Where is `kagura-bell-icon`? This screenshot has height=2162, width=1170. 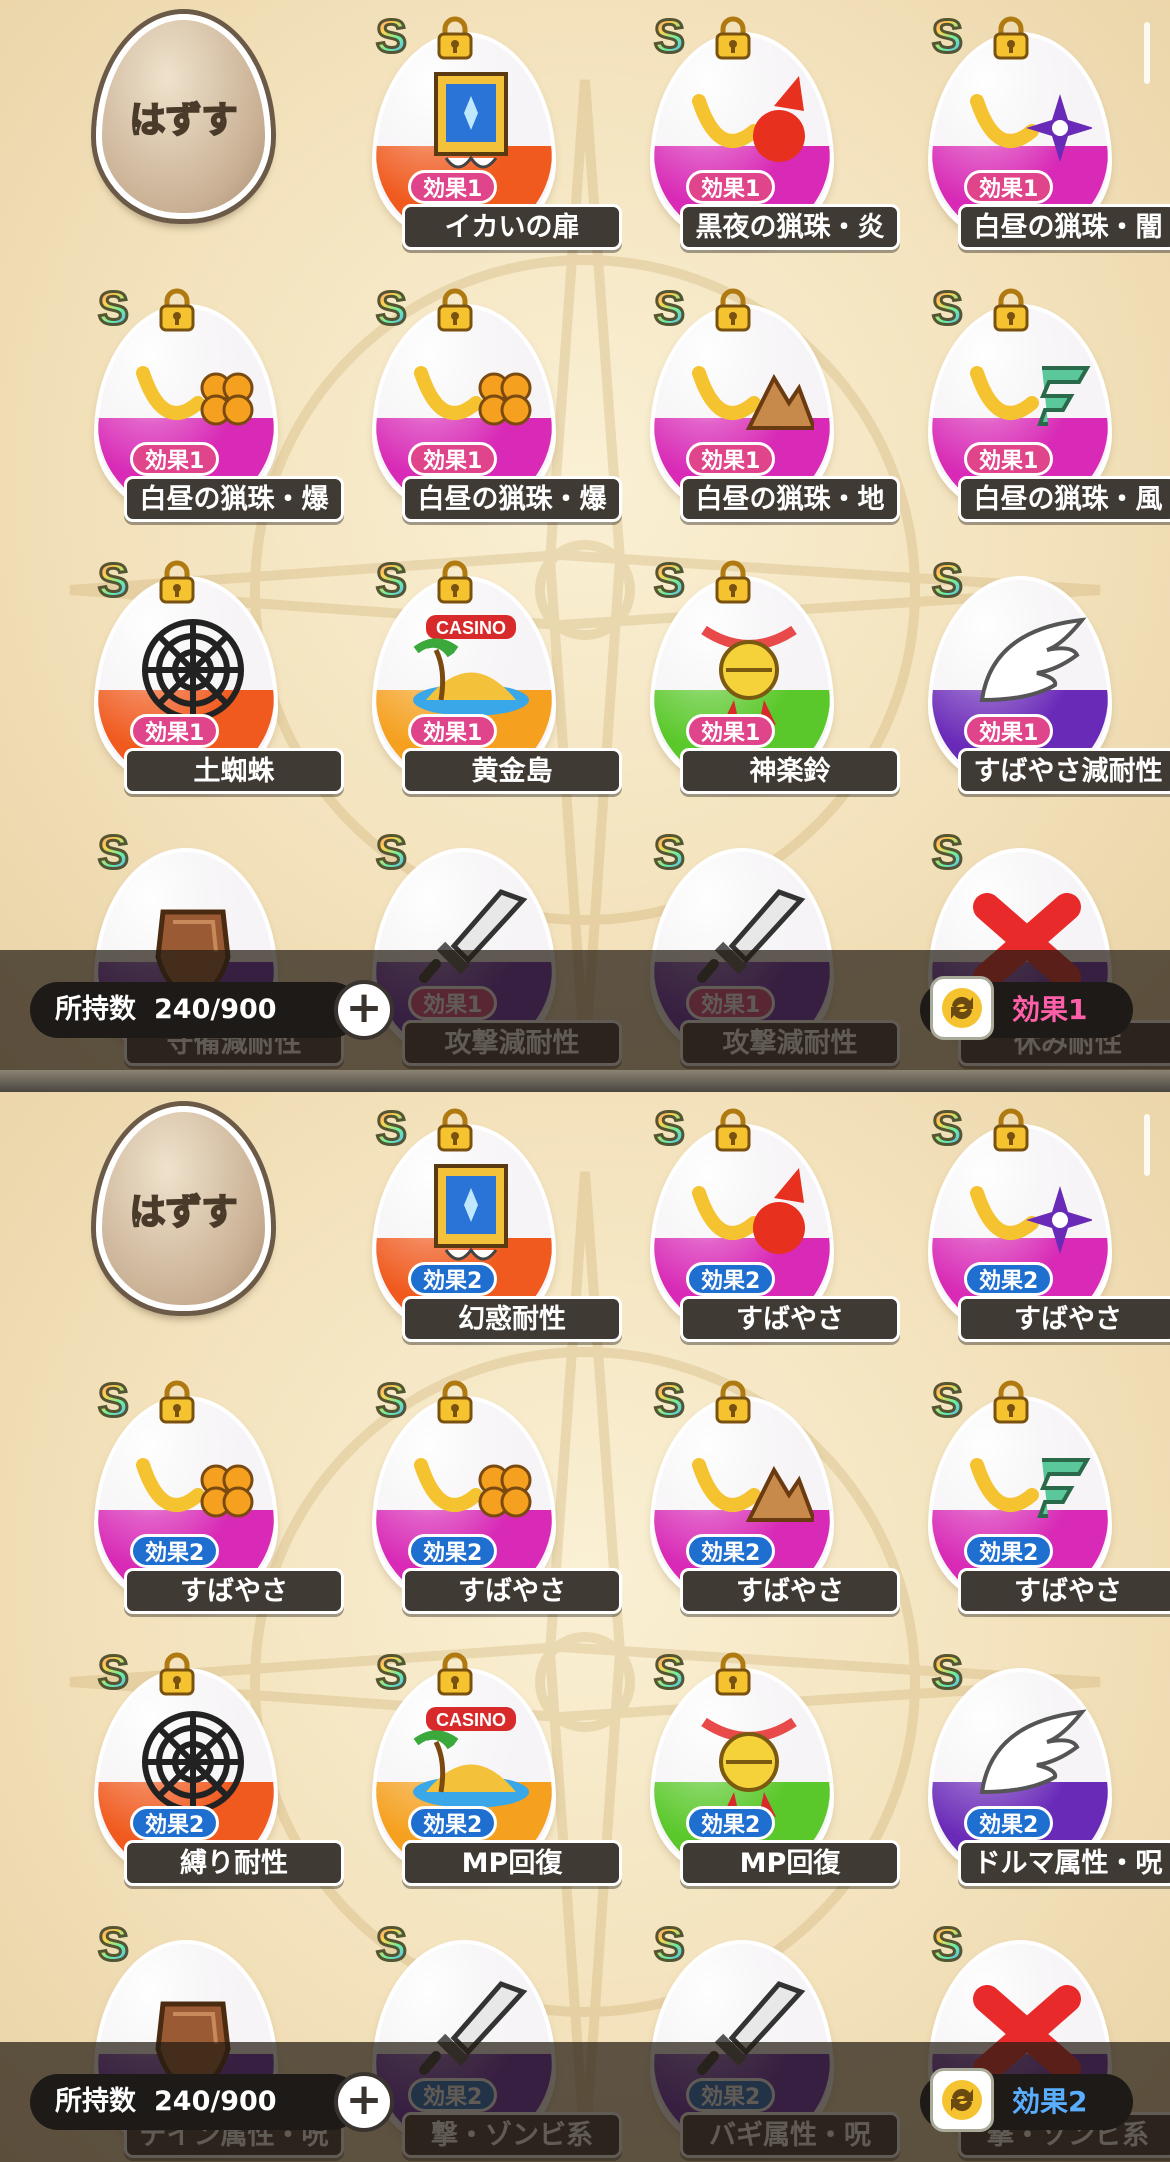
kagura-bell-icon is located at coordinates (749, 667).